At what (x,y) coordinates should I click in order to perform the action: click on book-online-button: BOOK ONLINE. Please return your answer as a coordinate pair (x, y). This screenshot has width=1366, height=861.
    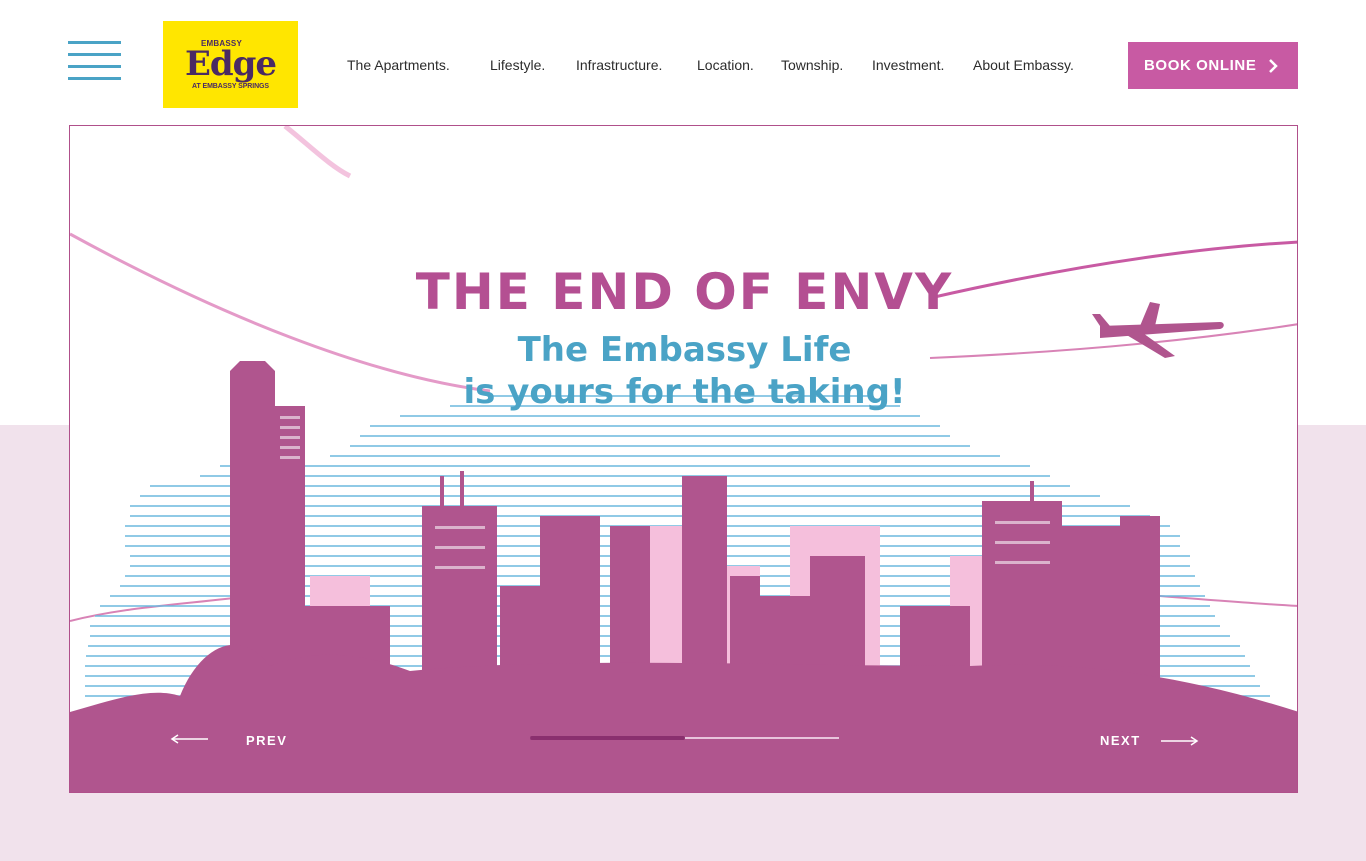
    Looking at the image, I should click on (1213, 65).